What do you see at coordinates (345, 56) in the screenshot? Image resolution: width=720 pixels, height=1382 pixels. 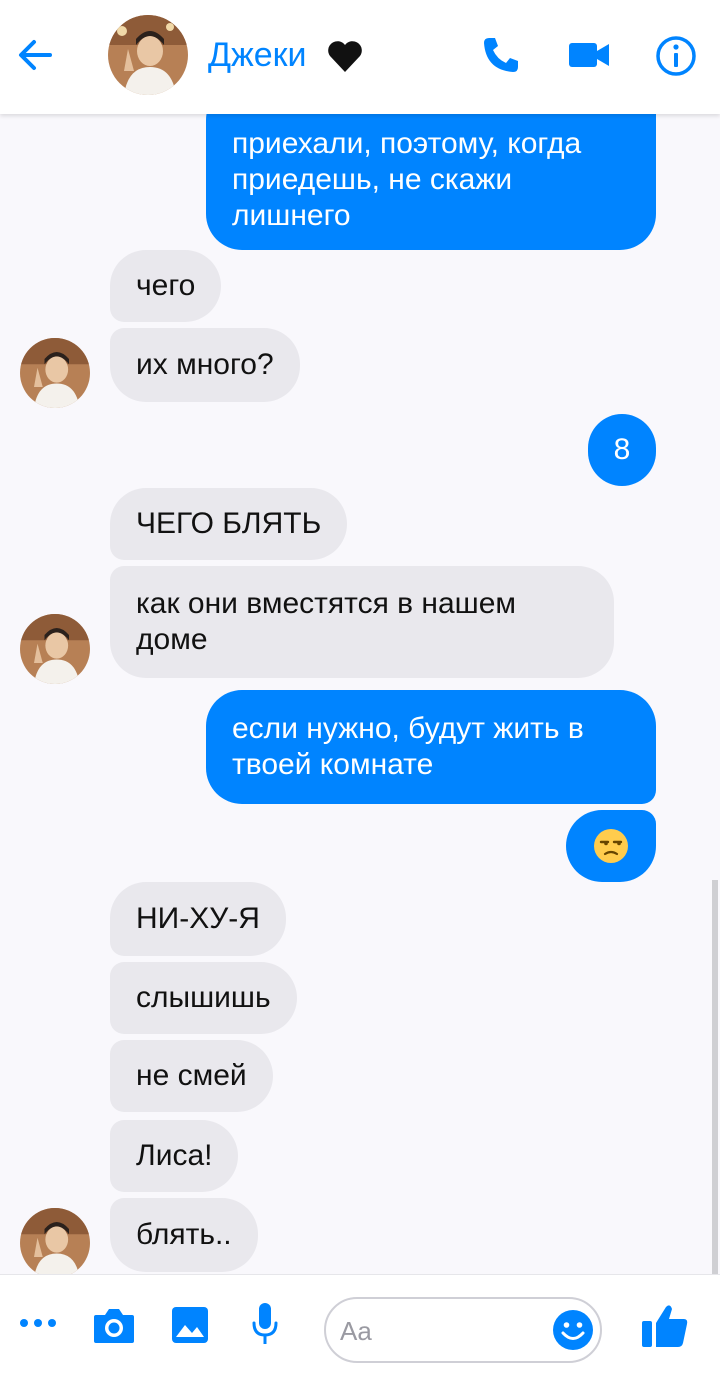 I see `heart-icon` at bounding box center [345, 56].